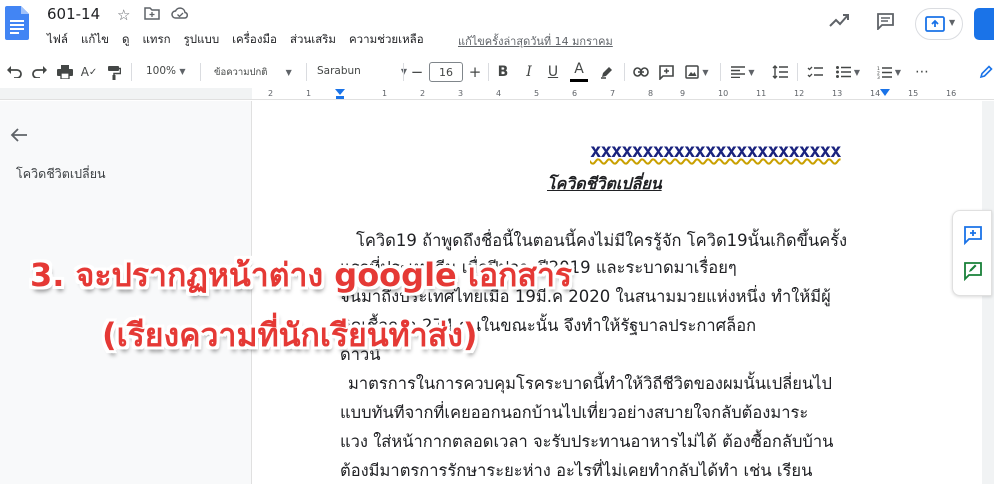  Describe the element at coordinates (95, 40) in the screenshot. I see `menu-edit: แก้ไข` at that location.